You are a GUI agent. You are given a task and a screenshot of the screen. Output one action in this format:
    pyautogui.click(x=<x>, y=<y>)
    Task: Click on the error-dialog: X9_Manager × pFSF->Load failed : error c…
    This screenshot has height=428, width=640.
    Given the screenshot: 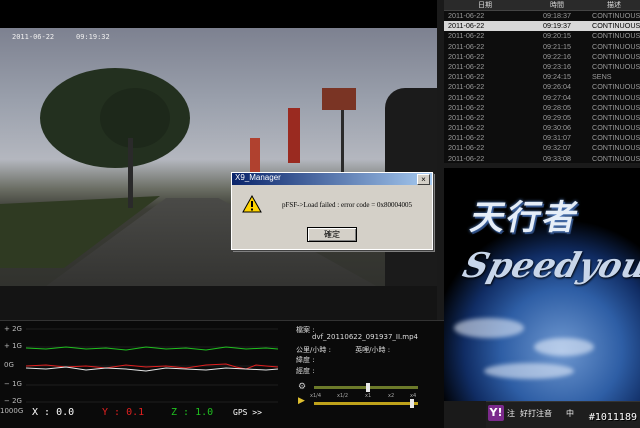 What is the action you would take?
    pyautogui.click(x=332, y=211)
    